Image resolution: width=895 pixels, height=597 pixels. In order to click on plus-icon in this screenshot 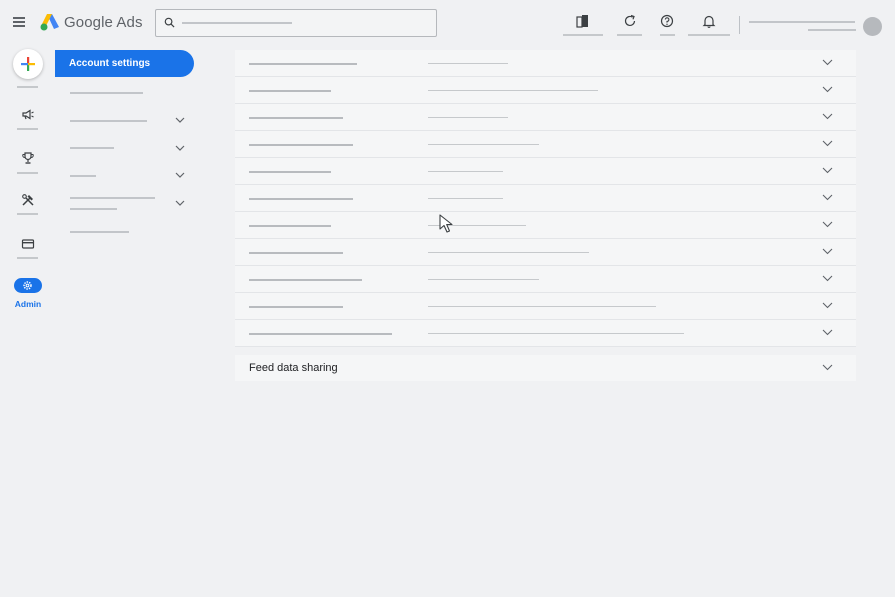, I will do `click(28, 64)`.